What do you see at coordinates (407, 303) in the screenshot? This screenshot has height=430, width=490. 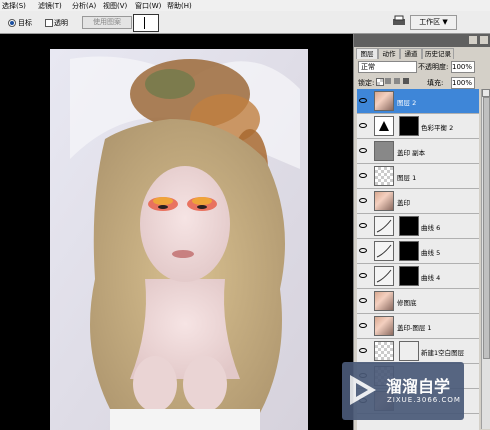 I see `layer-name: 修图底` at bounding box center [407, 303].